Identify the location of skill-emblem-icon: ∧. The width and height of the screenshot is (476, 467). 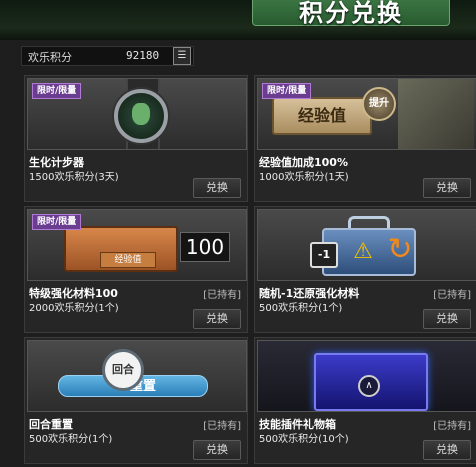
(369, 386).